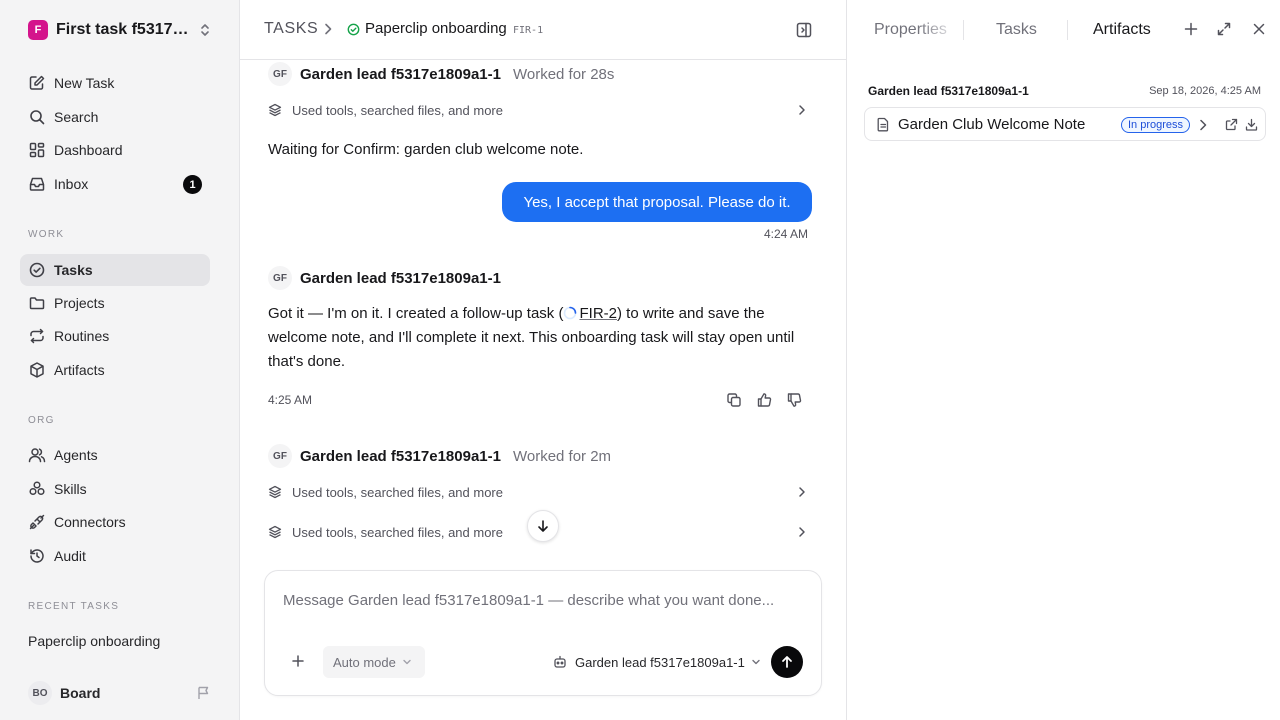 The image size is (1280, 720). I want to click on timestamp: 4:24 AM, so click(785, 234).